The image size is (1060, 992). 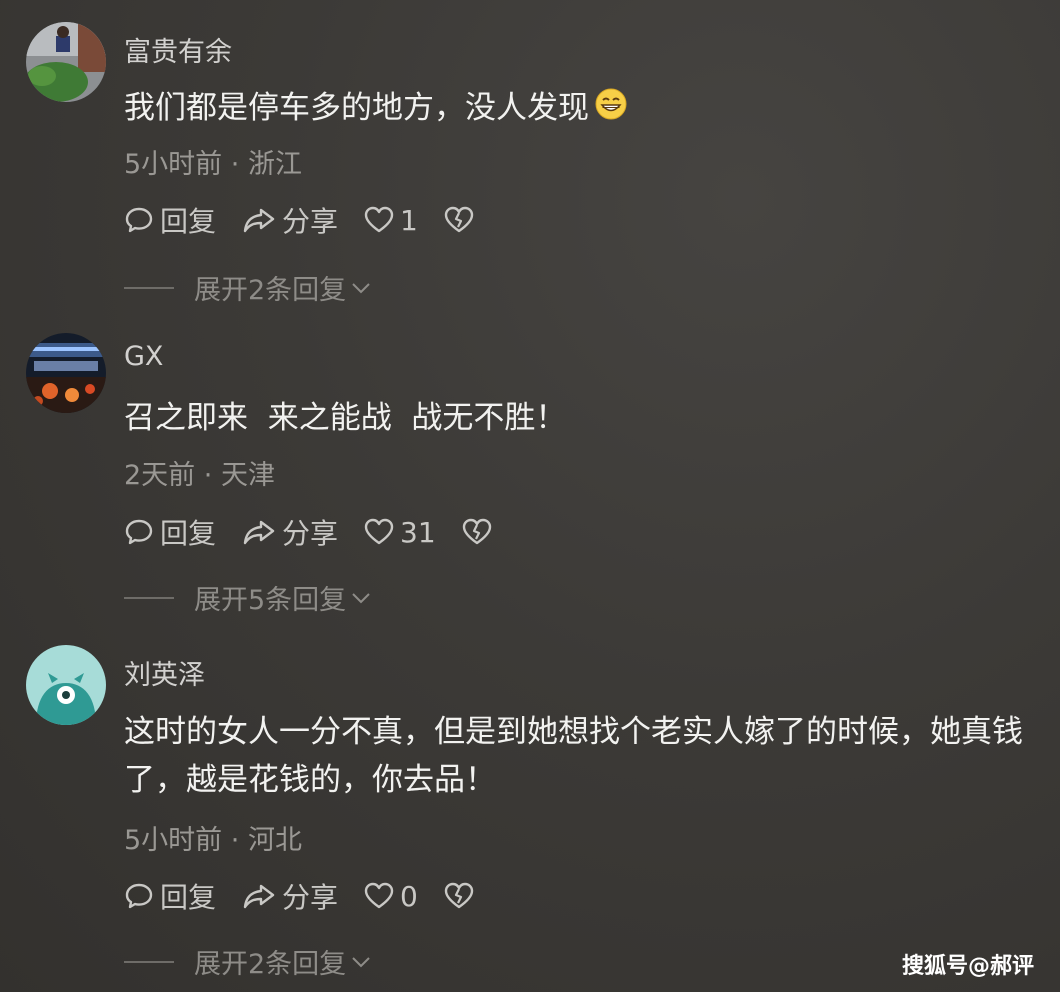 I want to click on action-bar: 回复 分享 0, so click(x=312, y=896).